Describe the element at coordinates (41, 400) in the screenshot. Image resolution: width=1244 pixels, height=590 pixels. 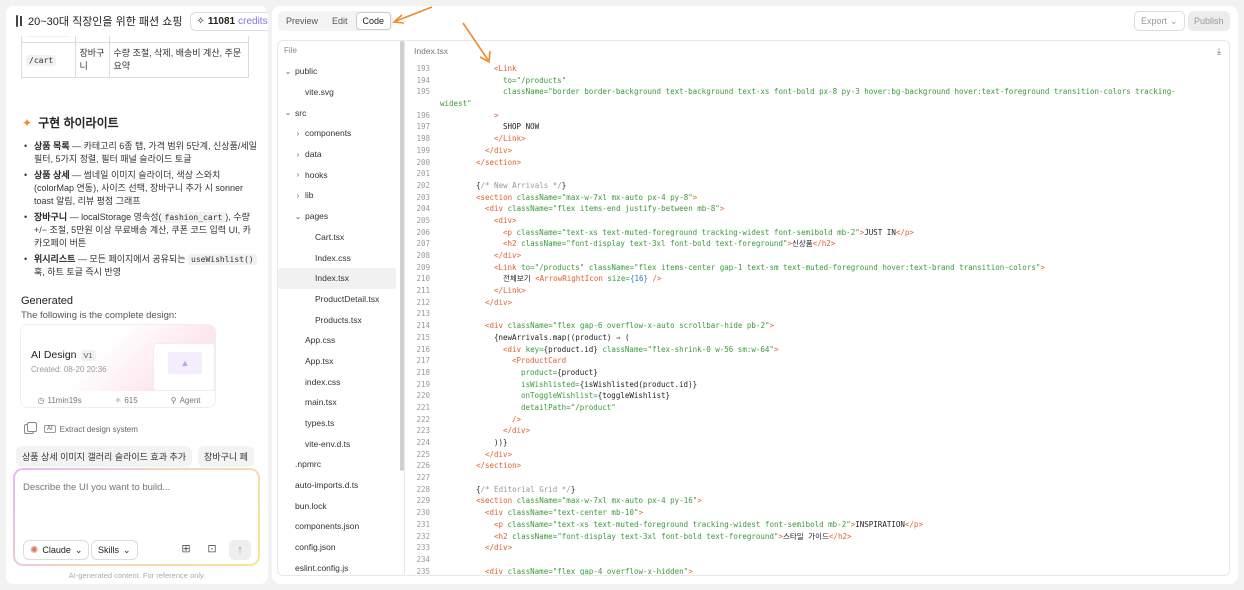
I see `clock-icon: ◷` at that location.